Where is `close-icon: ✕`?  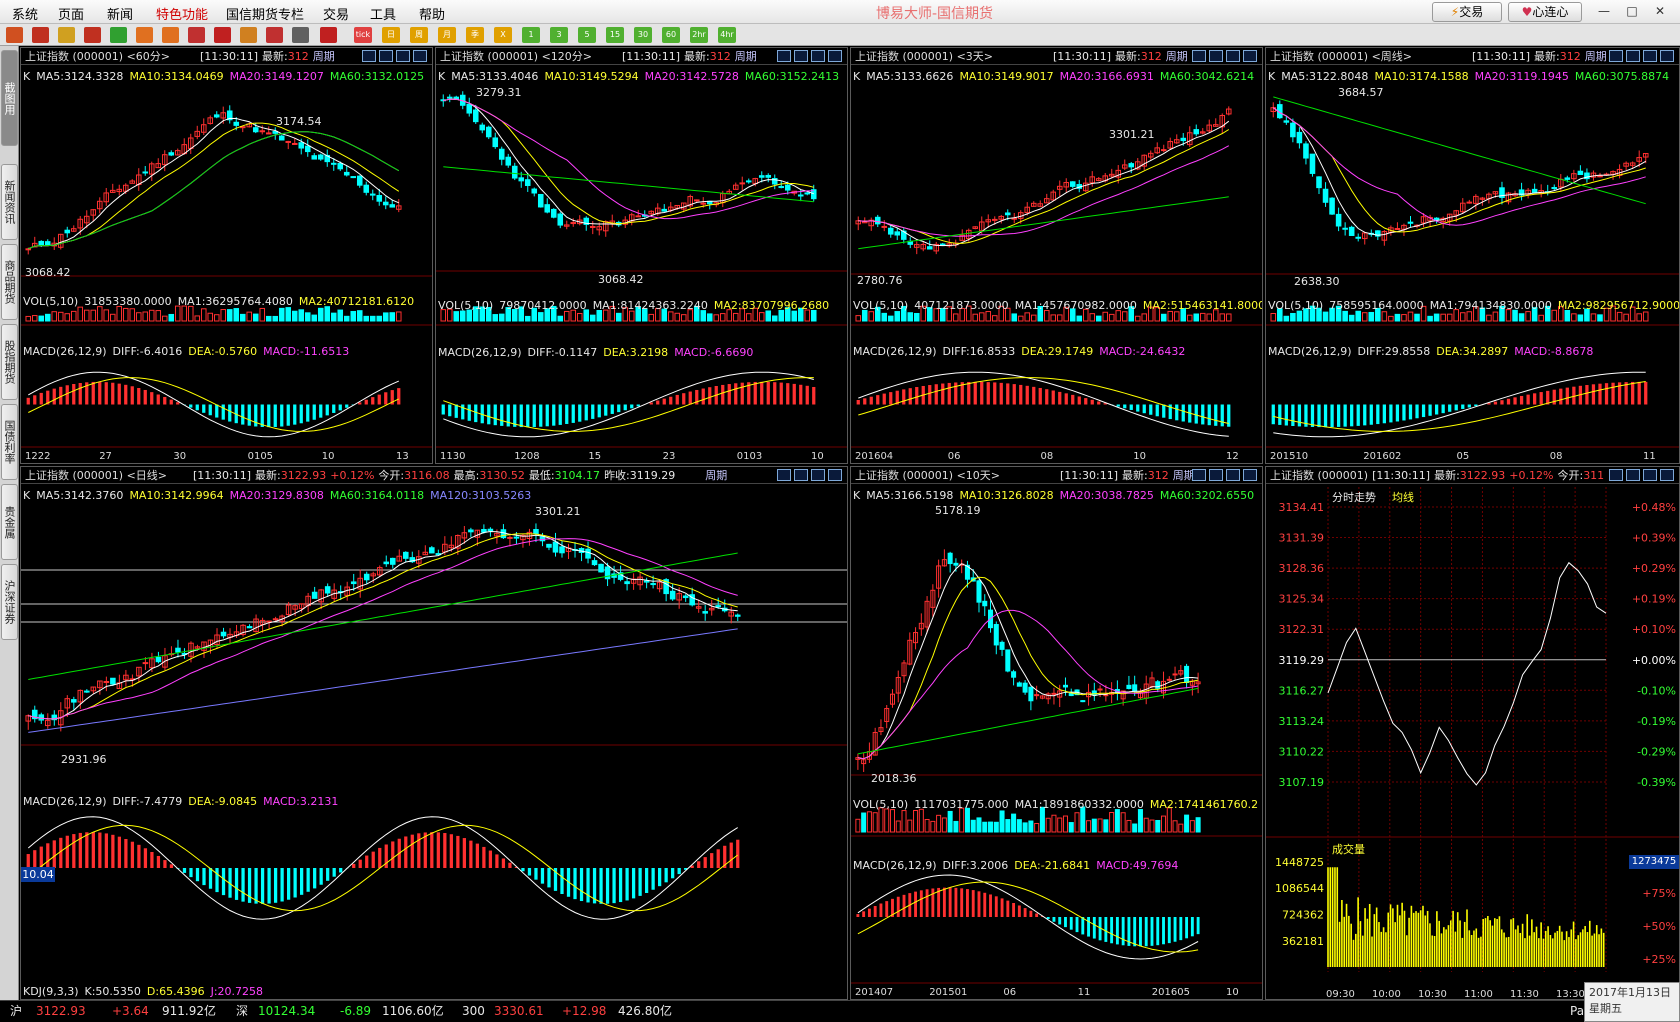 close-icon: ✕ is located at coordinates (1660, 11).